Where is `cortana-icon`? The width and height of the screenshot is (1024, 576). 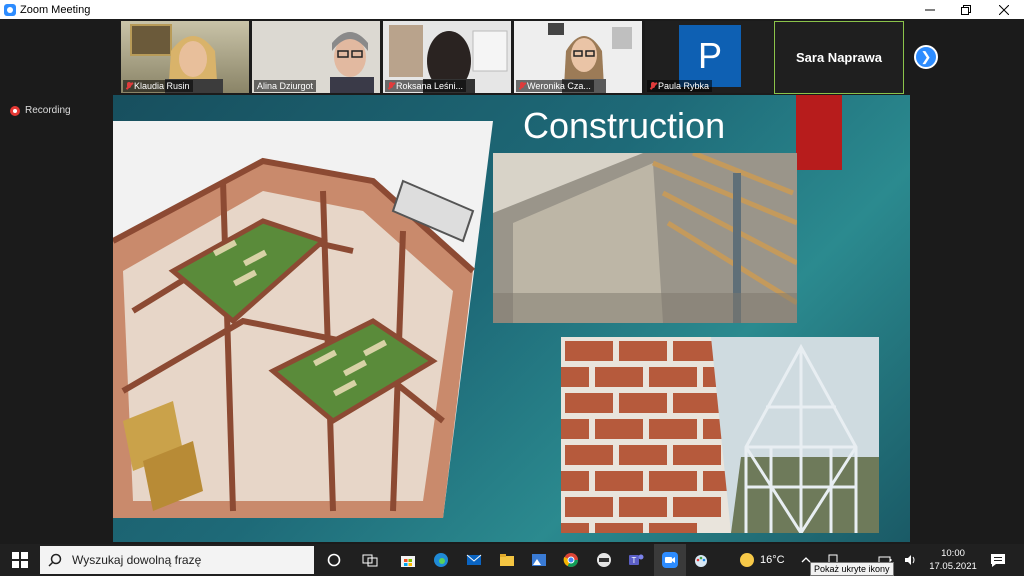 cortana-icon is located at coordinates (334, 560).